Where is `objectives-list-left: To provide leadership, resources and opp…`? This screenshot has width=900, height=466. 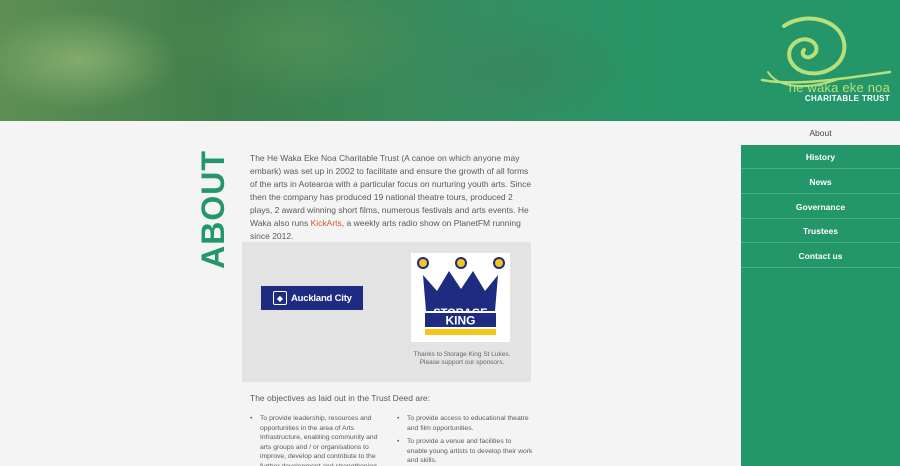 objectives-list-left: To provide leadership, resources and opp… is located at coordinates (315, 440).